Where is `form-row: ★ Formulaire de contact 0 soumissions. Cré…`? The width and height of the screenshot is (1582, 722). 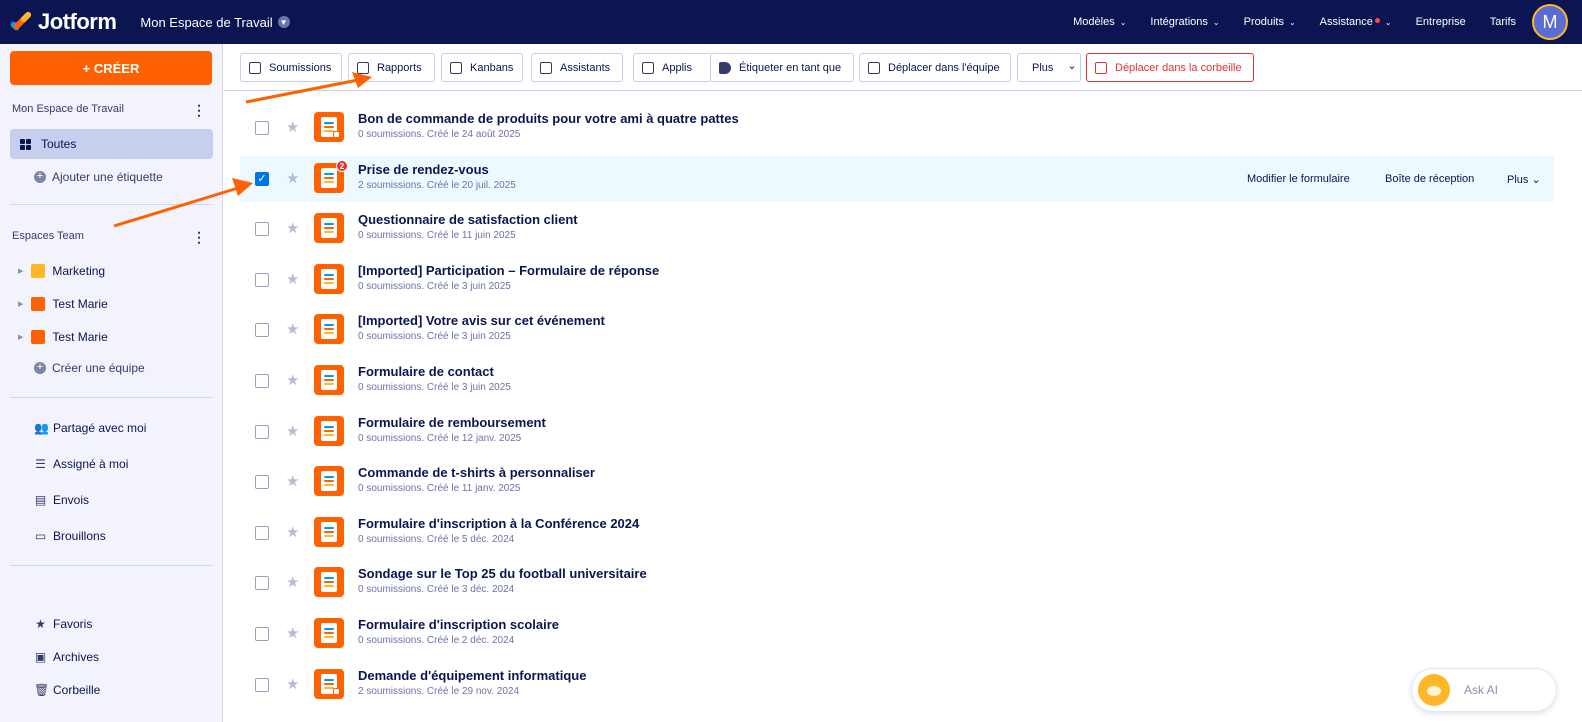
form-row: ★ Formulaire de contact 0 soumissions. Cré… is located at coordinates (897, 381).